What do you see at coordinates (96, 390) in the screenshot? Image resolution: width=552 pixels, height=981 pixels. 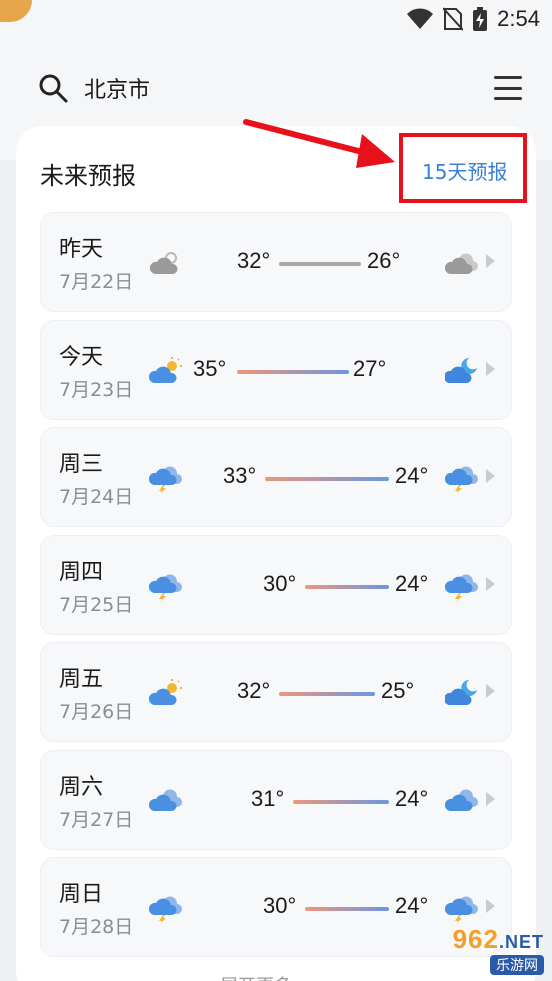 I see `forecast-date: 7月23日` at bounding box center [96, 390].